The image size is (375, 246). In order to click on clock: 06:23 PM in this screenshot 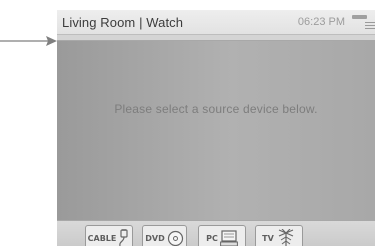, I will do `click(321, 22)`.